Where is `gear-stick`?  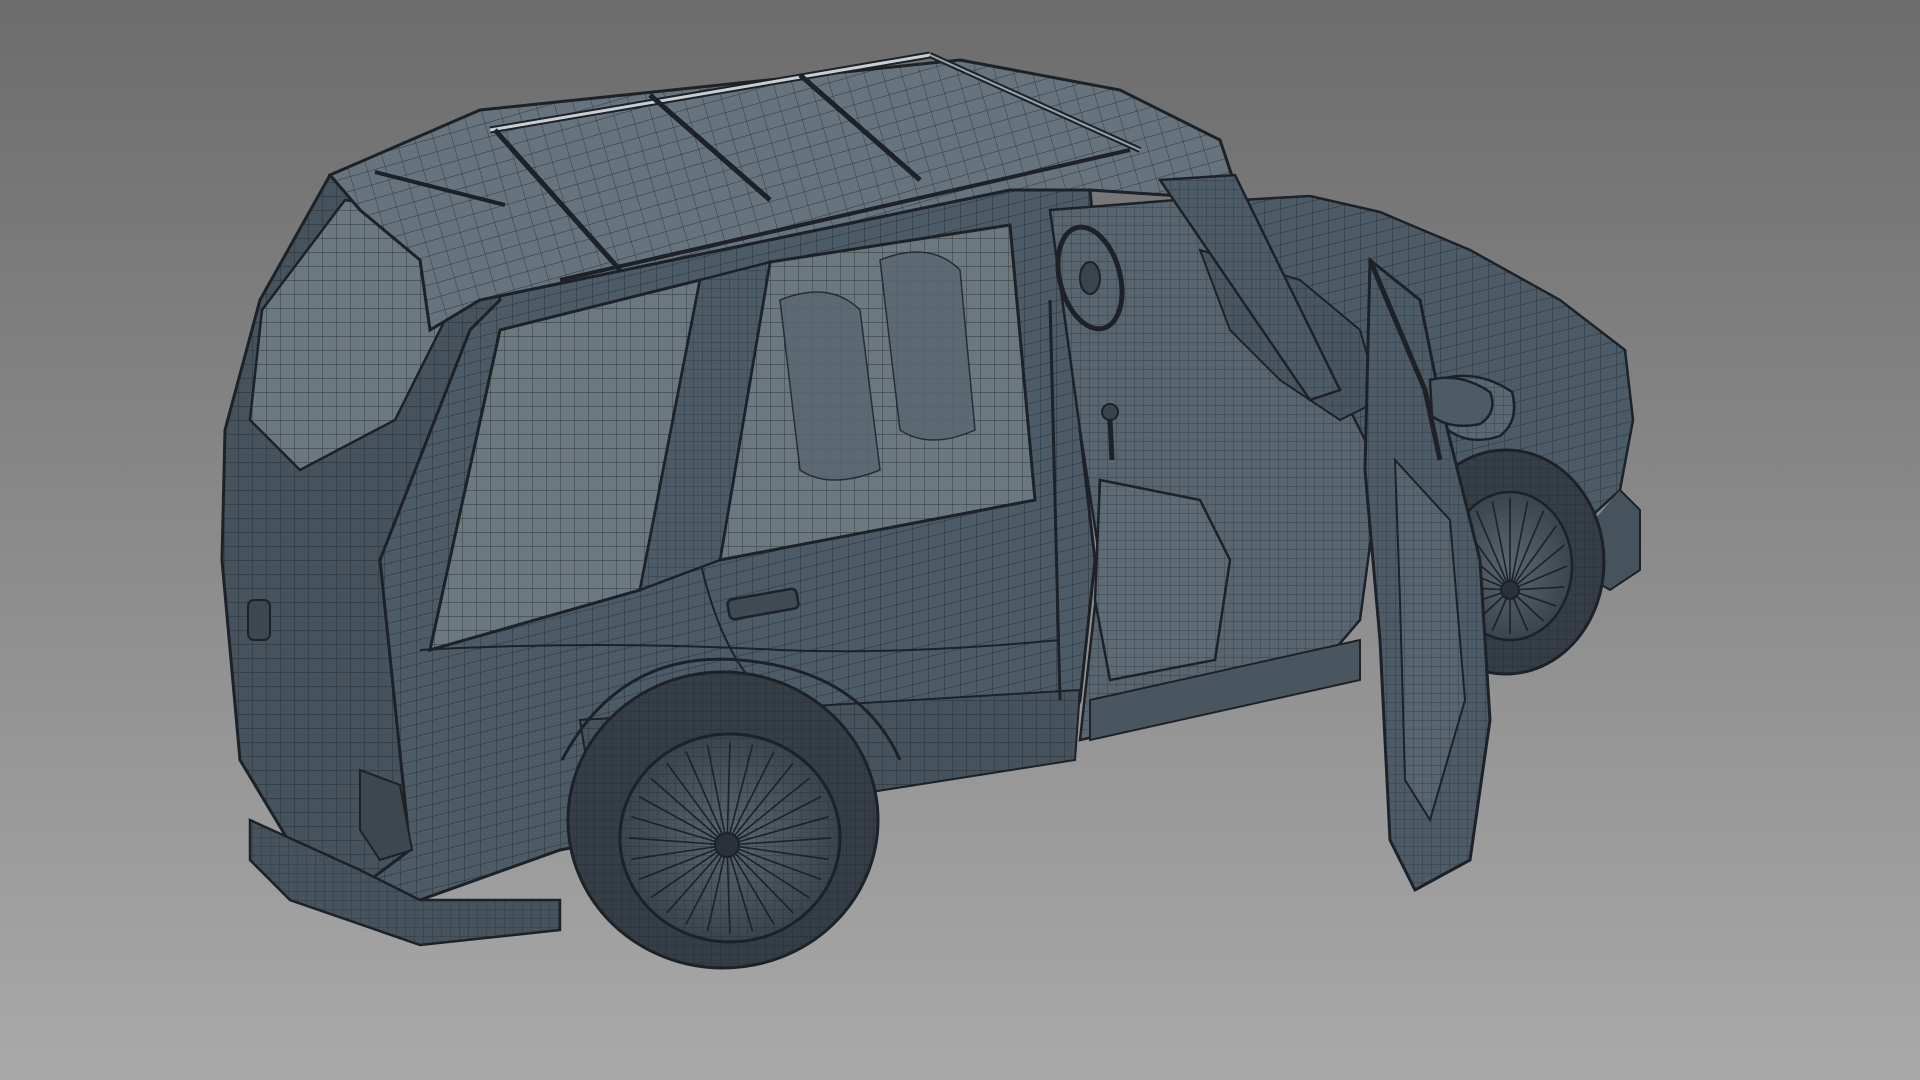 gear-stick is located at coordinates (1111, 440).